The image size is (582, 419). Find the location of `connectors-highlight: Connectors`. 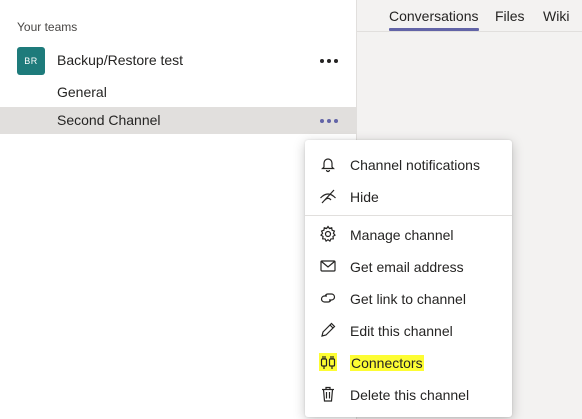

connectors-highlight: Connectors is located at coordinates (387, 363).